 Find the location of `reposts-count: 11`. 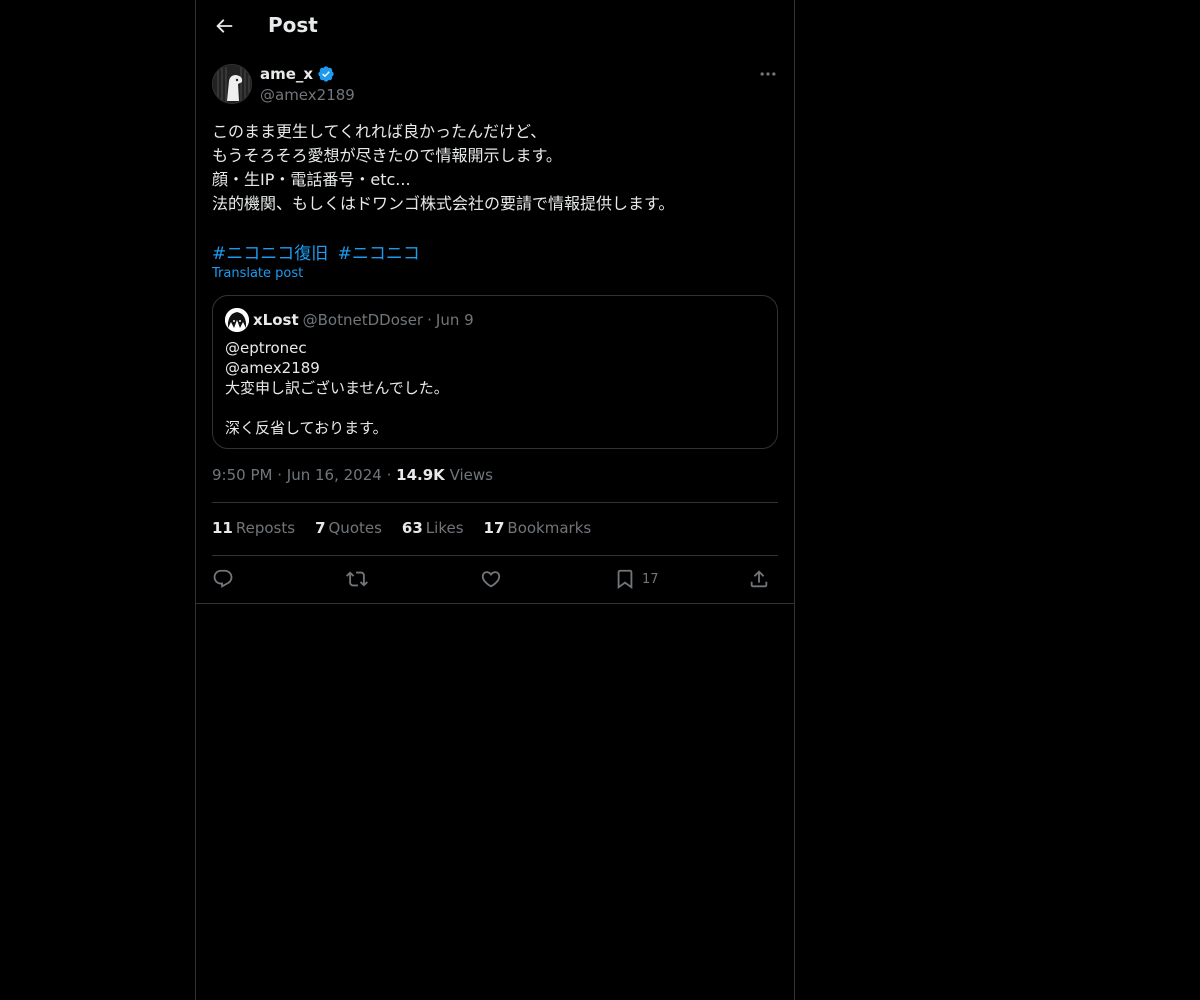

reposts-count: 11 is located at coordinates (222, 528).